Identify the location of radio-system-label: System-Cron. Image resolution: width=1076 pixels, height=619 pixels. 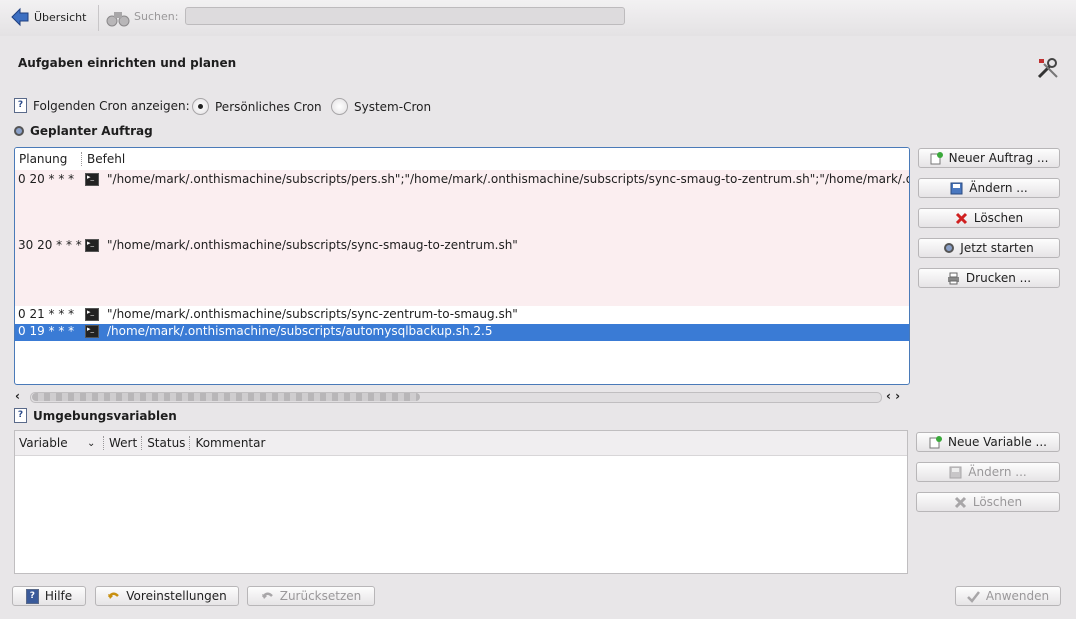
(393, 106).